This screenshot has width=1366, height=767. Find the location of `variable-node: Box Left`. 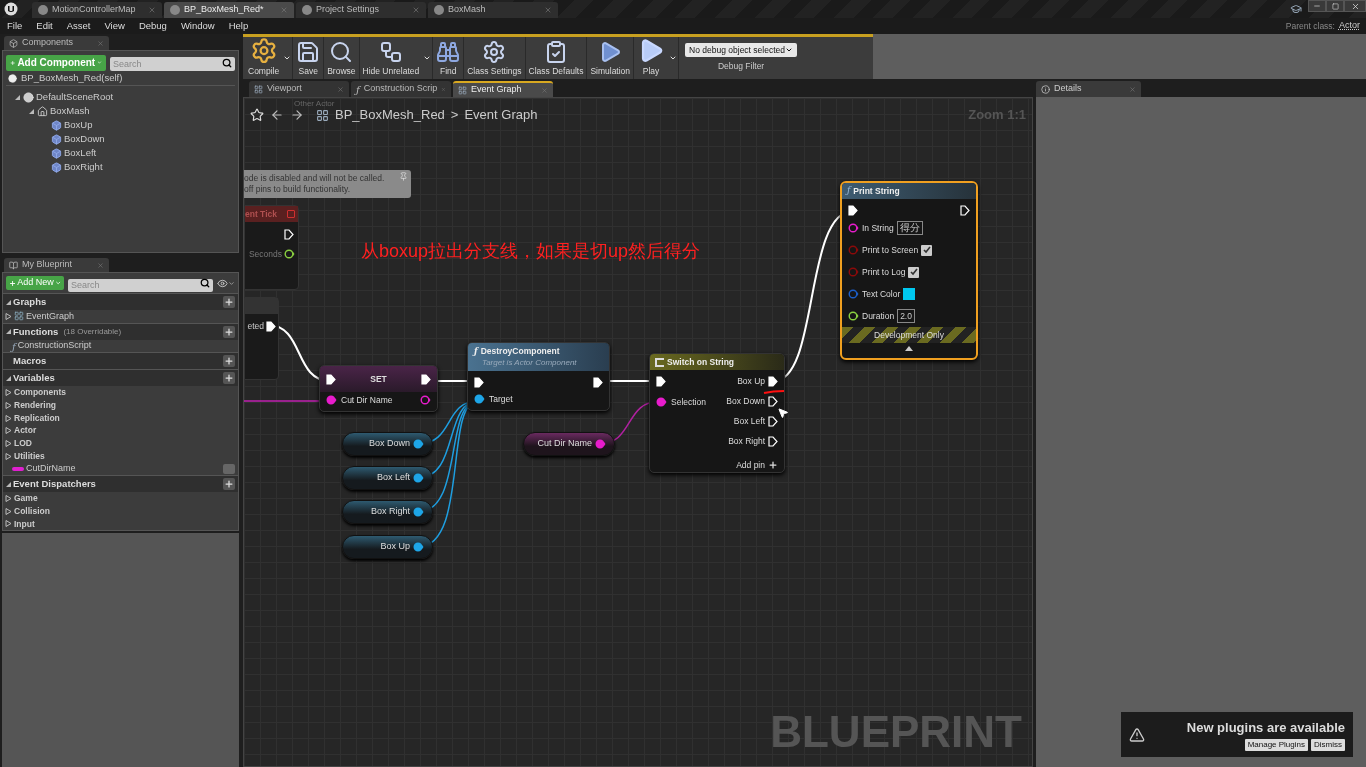

variable-node: Box Left is located at coordinates (387, 478).